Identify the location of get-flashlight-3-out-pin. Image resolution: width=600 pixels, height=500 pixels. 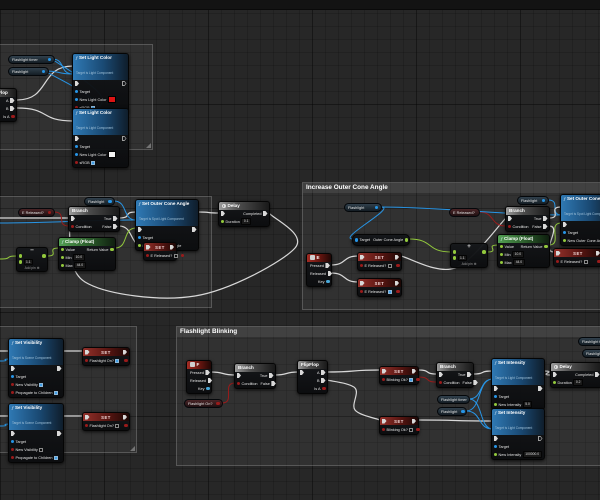
(376, 207).